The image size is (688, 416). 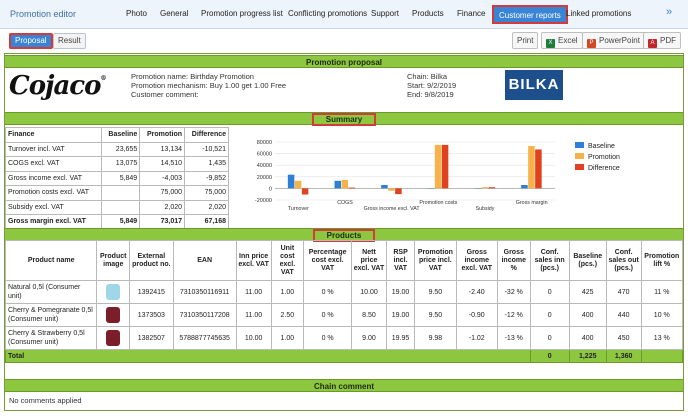 I want to click on finance-header-cell: Baseline, so click(x=121, y=135).